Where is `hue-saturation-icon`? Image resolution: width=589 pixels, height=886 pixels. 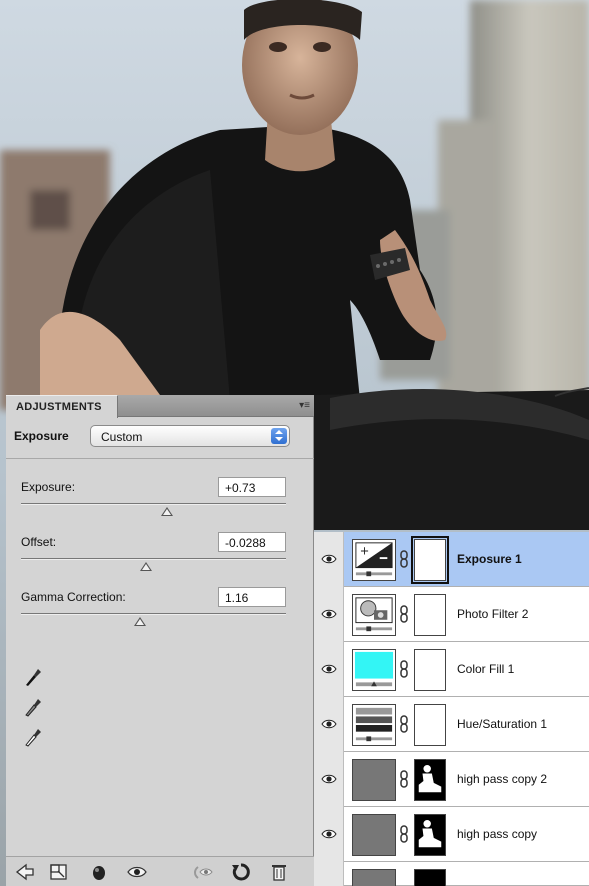 hue-saturation-icon is located at coordinates (374, 725).